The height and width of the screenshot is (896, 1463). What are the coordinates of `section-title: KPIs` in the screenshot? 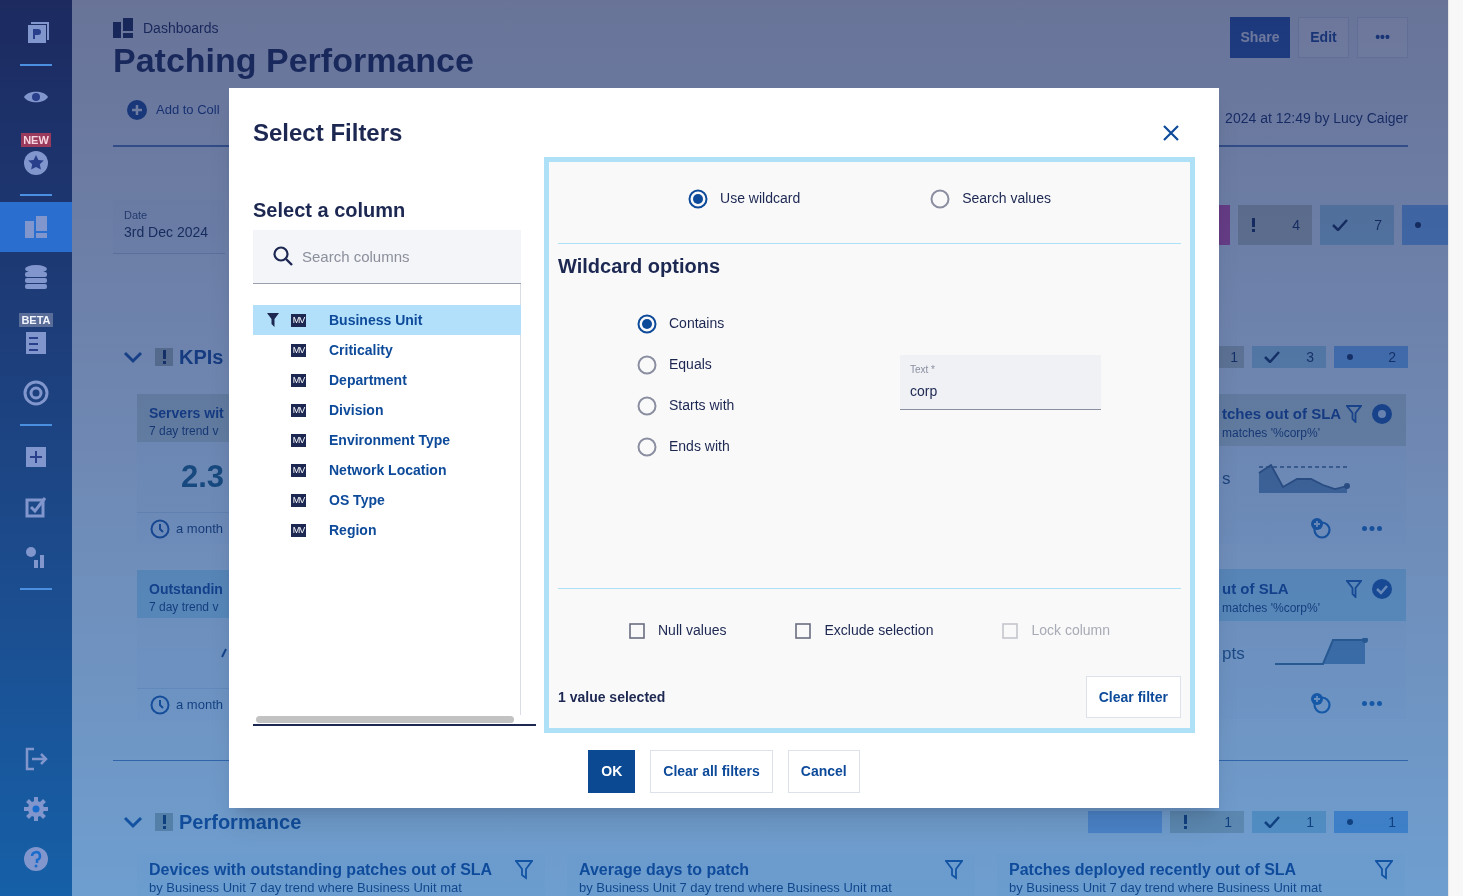 It's located at (201, 357).